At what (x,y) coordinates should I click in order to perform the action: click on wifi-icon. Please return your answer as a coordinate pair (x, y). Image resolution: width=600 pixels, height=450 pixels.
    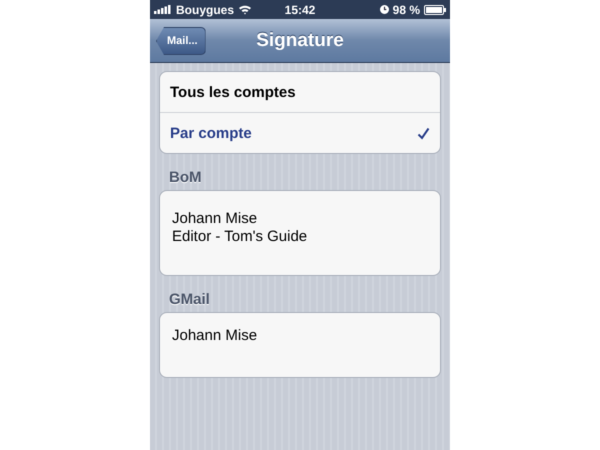
    Looking at the image, I should click on (245, 9).